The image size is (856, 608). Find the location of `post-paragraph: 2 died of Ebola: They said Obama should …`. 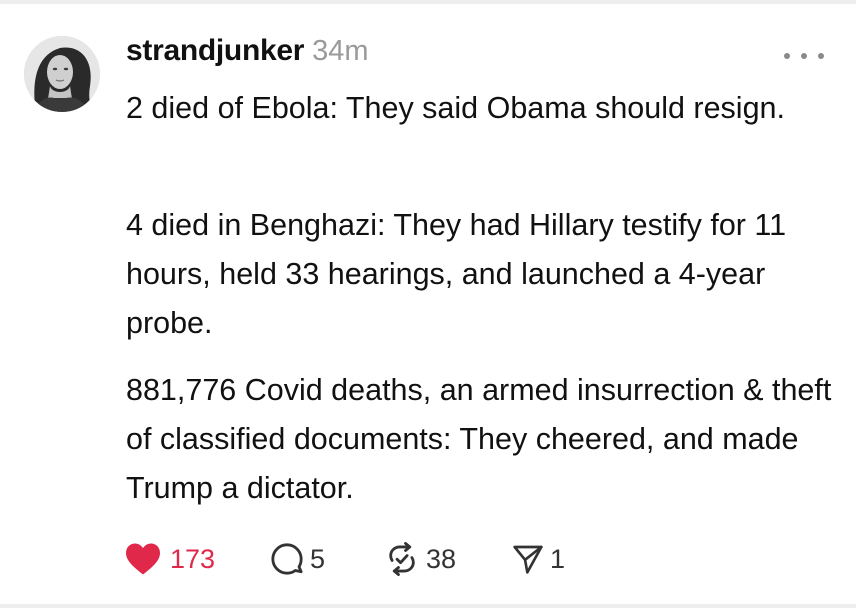

post-paragraph: 2 died of Ebola: They said Obama should … is located at coordinates (455, 108).